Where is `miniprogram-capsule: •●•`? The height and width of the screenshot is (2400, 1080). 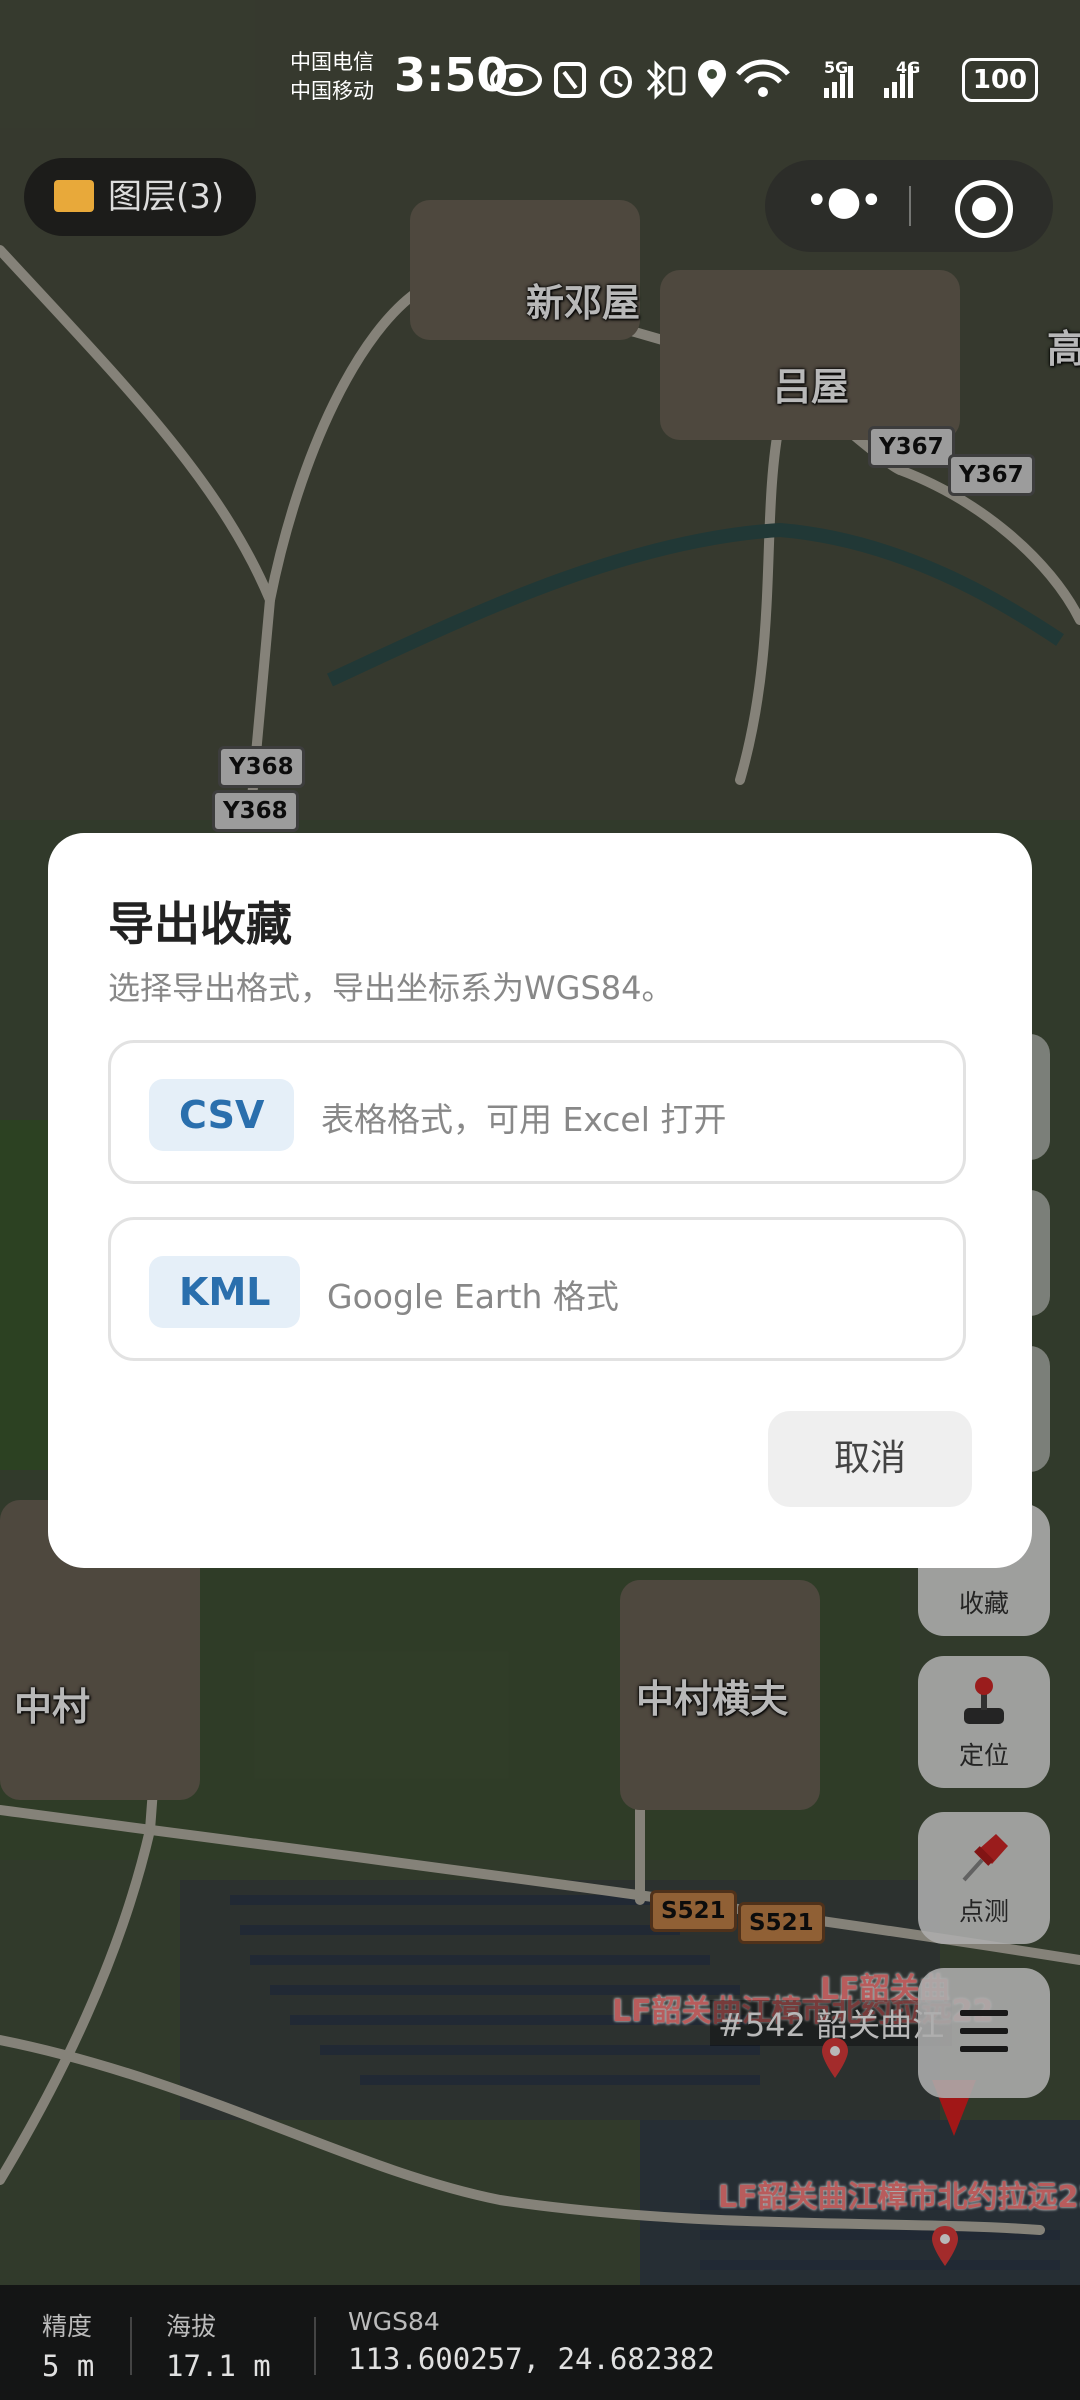 miniprogram-capsule: •●• is located at coordinates (909, 206).